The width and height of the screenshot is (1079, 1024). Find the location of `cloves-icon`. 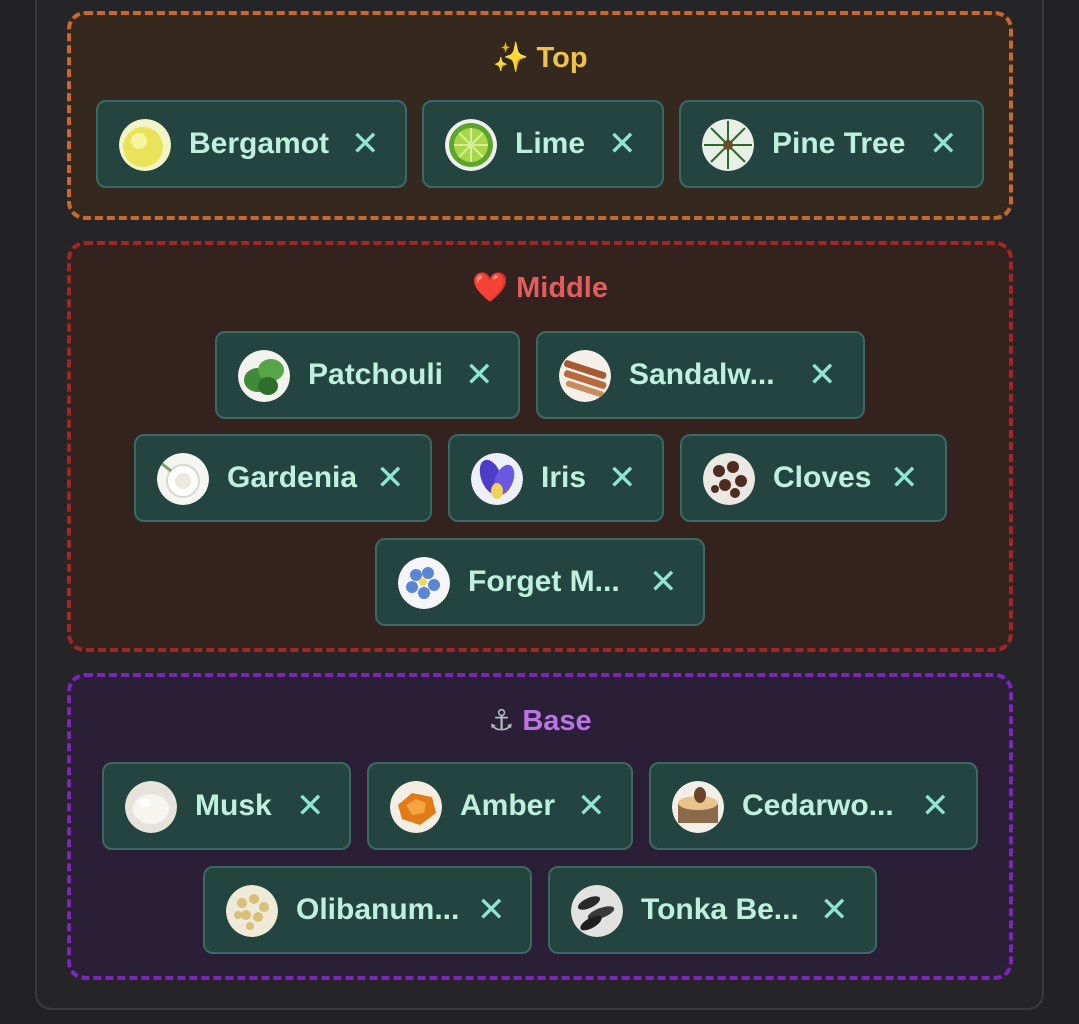

cloves-icon is located at coordinates (729, 479).